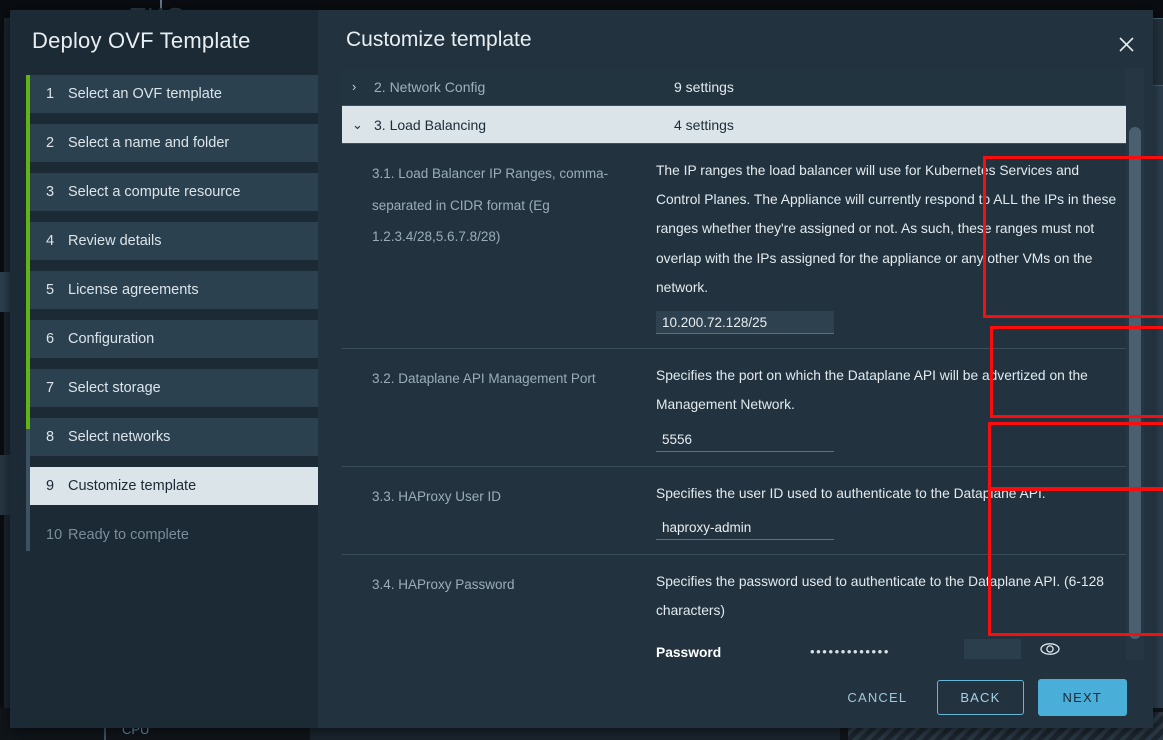  I want to click on settings-scrollbar-track, so click(1135, 361).